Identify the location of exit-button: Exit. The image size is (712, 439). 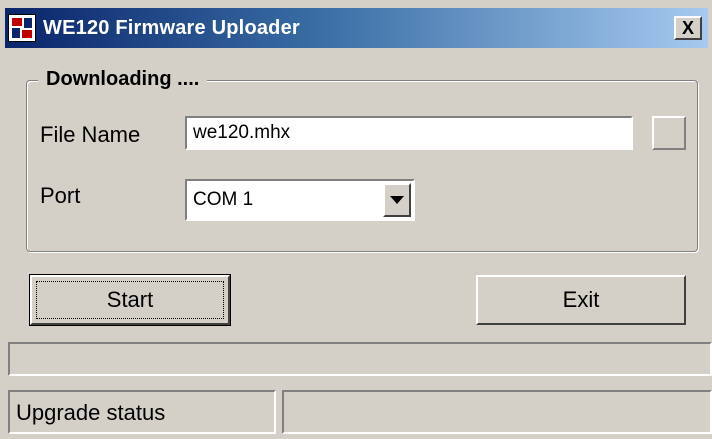
(581, 300).